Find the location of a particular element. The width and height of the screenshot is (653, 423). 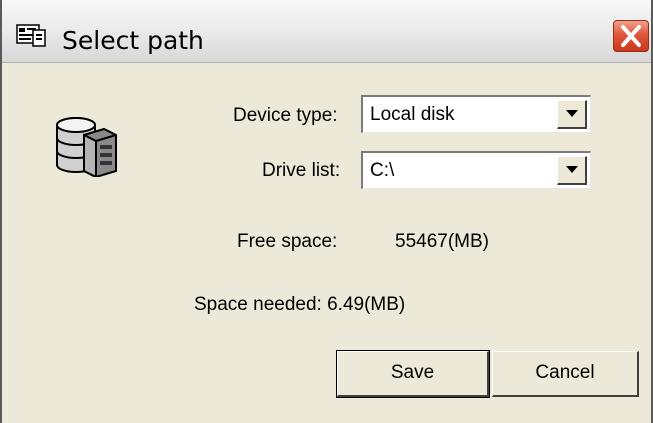

save-button: Save is located at coordinates (413, 374).